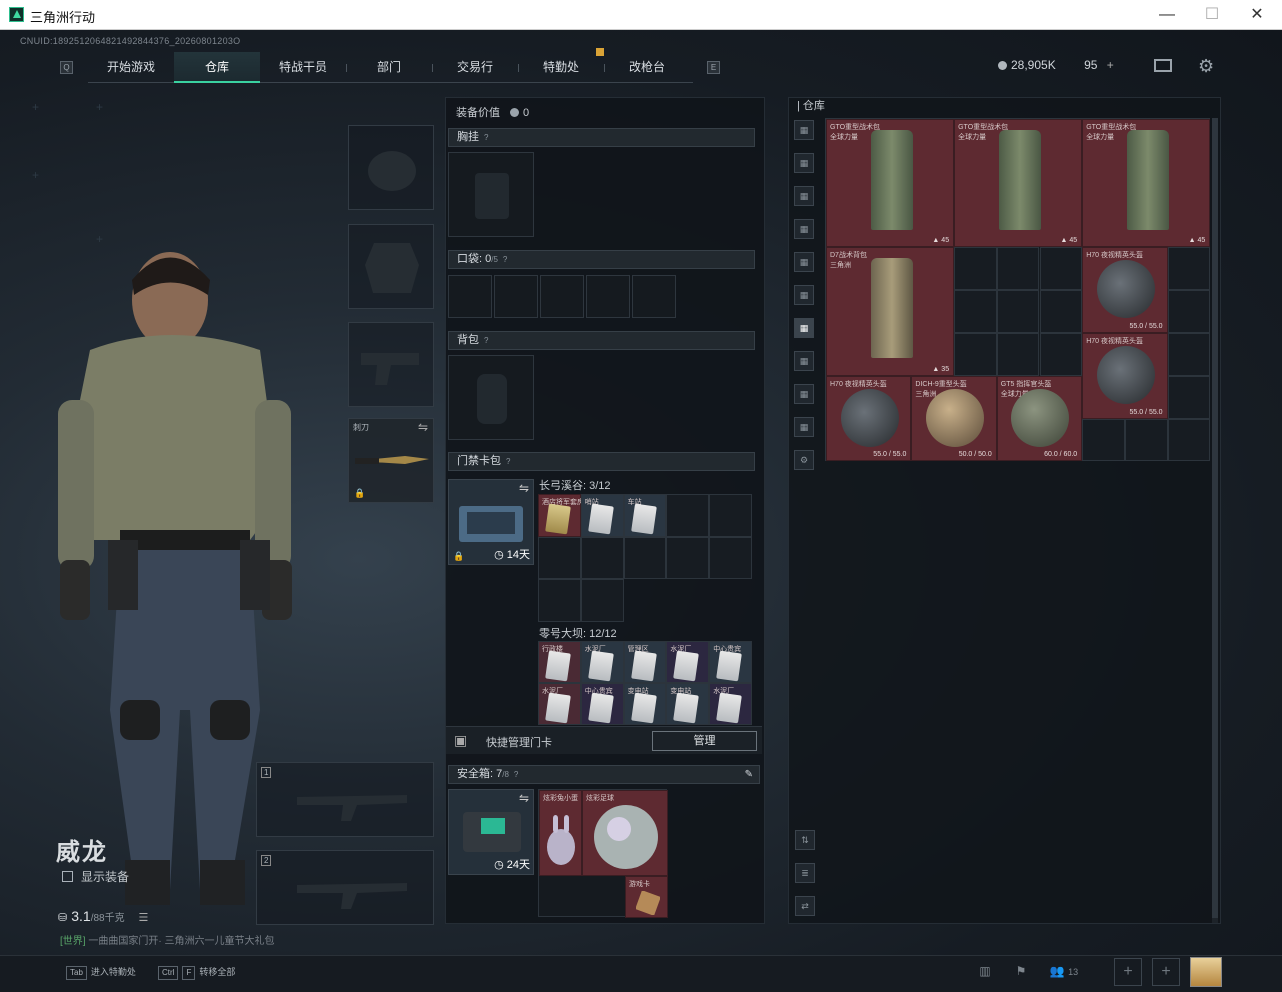 This screenshot has width=1282, height=992. What do you see at coordinates (704, 741) in the screenshot?
I see `manage-button: 管理` at bounding box center [704, 741].